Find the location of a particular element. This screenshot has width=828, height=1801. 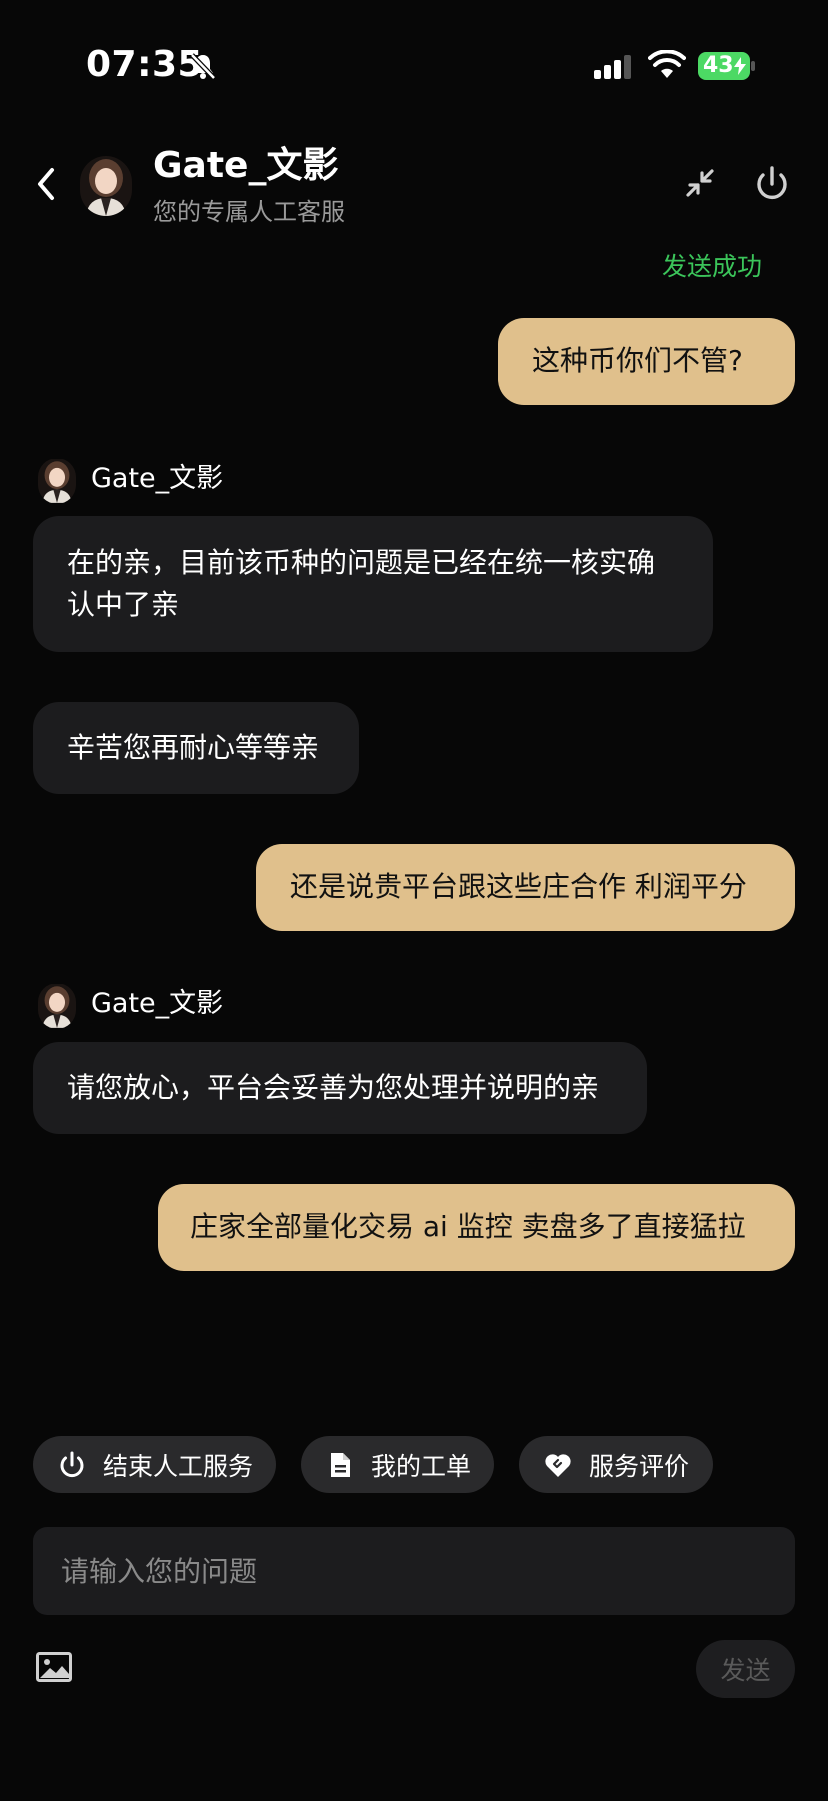

user-message-bubble: 这种币你们不管? is located at coordinates (646, 361).